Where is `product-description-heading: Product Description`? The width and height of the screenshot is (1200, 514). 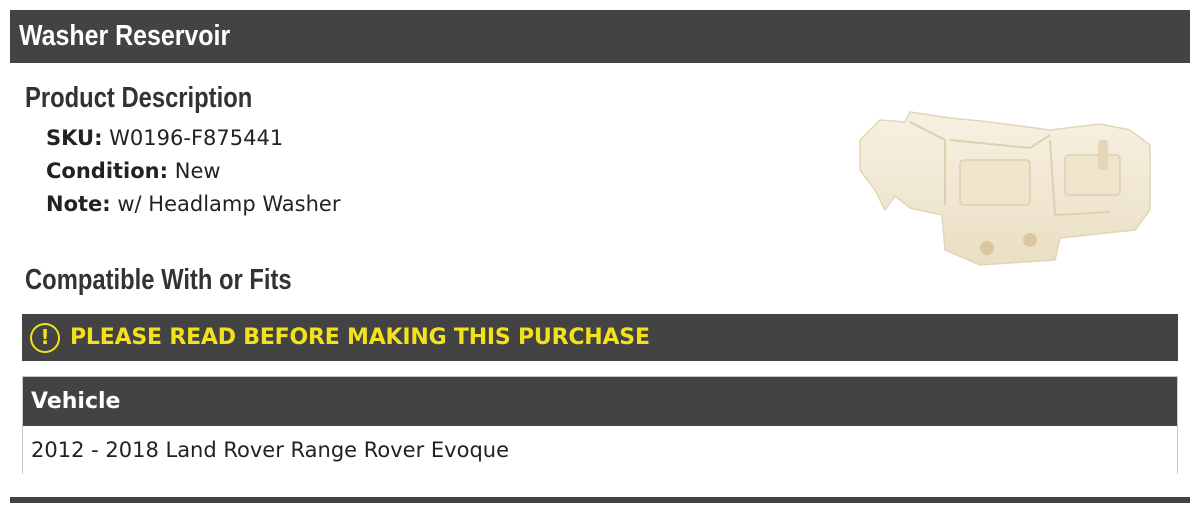
product-description-heading: Product Description is located at coordinates (139, 98).